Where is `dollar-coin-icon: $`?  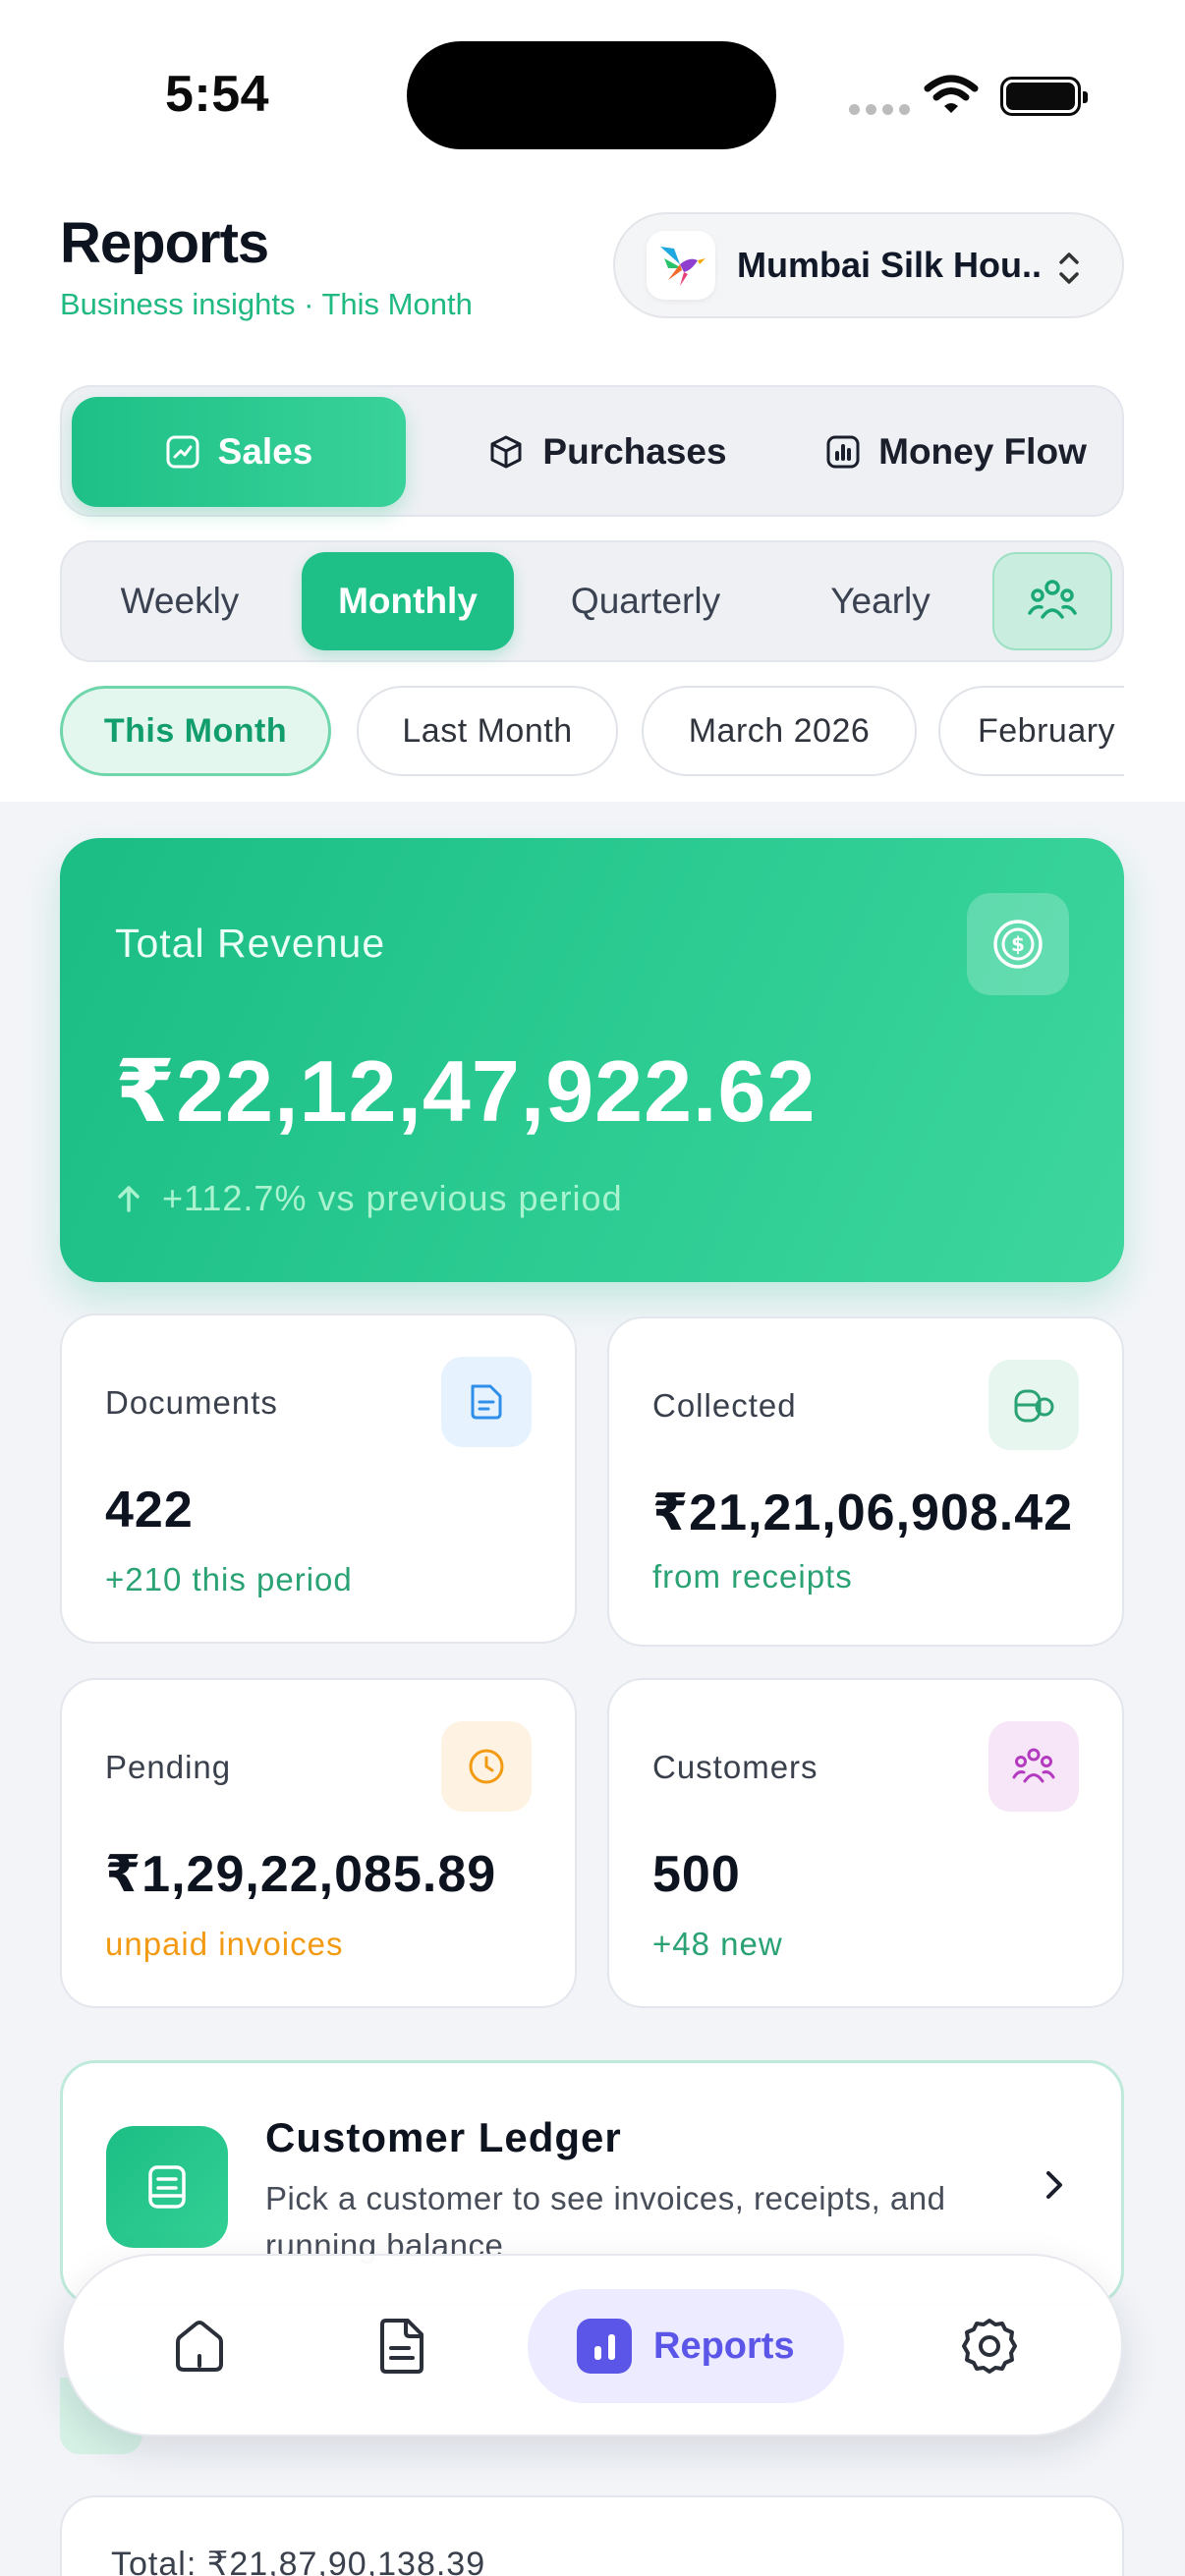
dollar-coin-icon: $ is located at coordinates (1018, 944).